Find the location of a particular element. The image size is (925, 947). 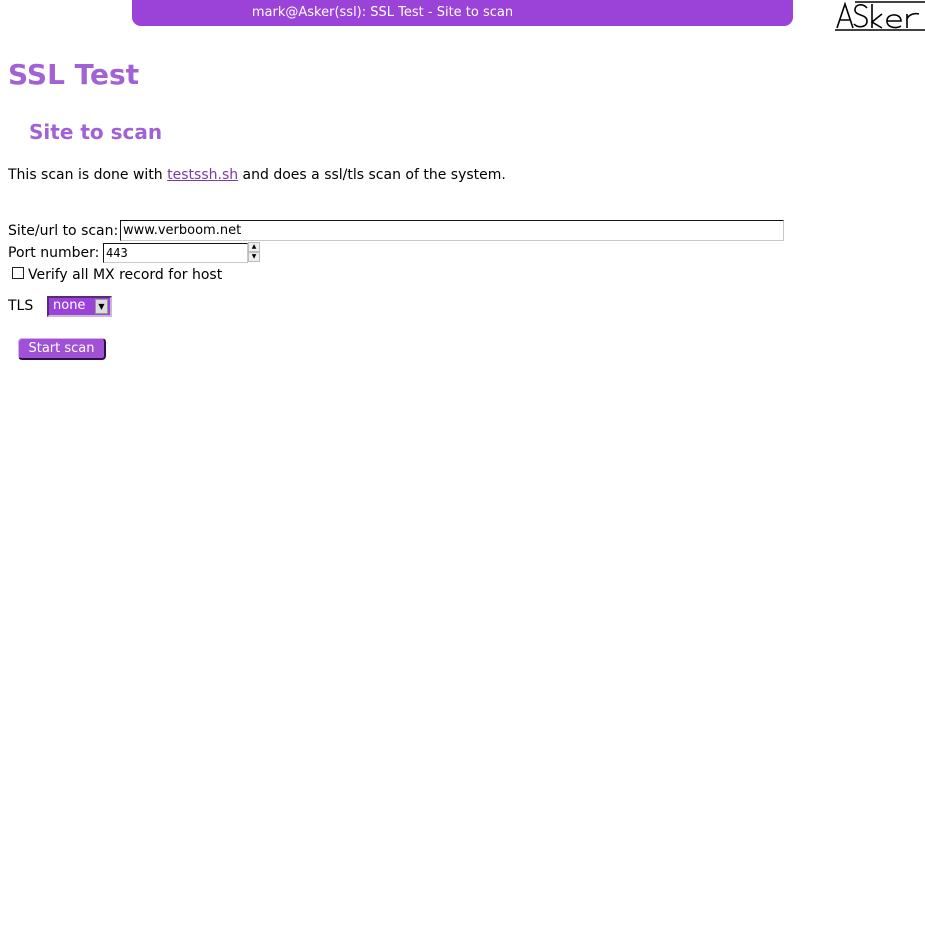

site-url-input is located at coordinates (452, 230).